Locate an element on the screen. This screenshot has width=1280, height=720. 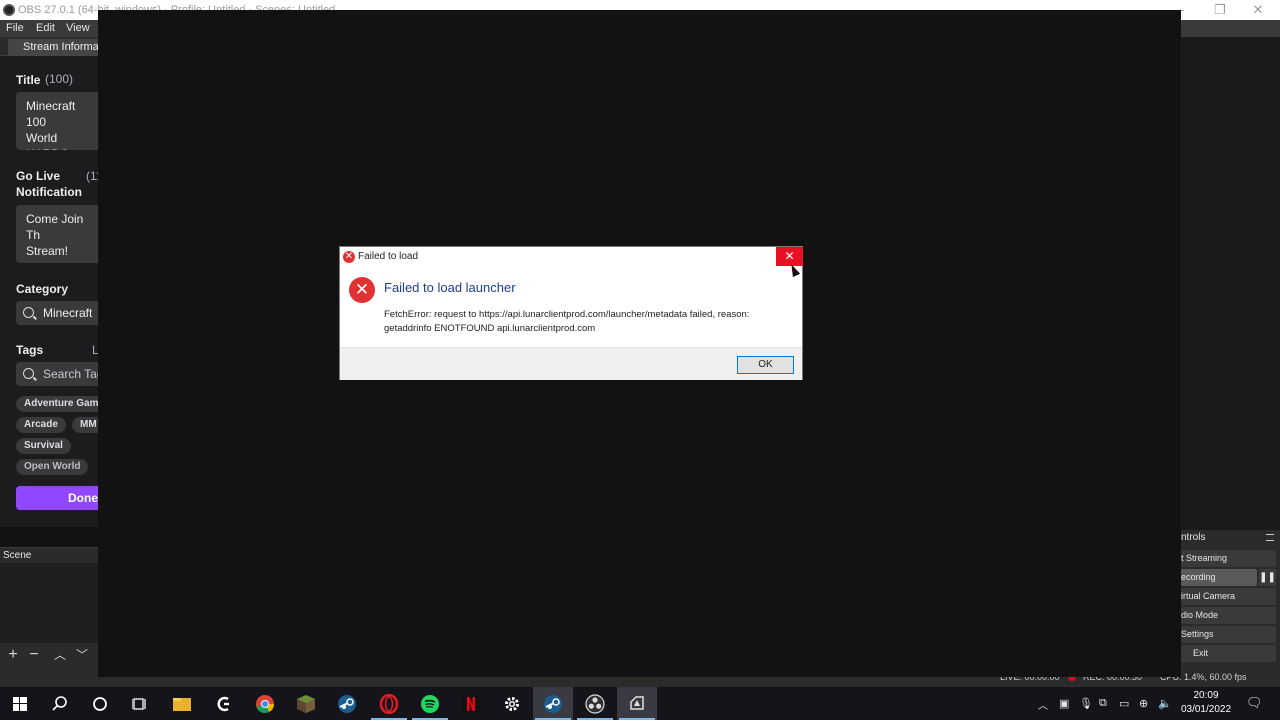
tags-search-placeholder: Search Tag is located at coordinates (70, 374).